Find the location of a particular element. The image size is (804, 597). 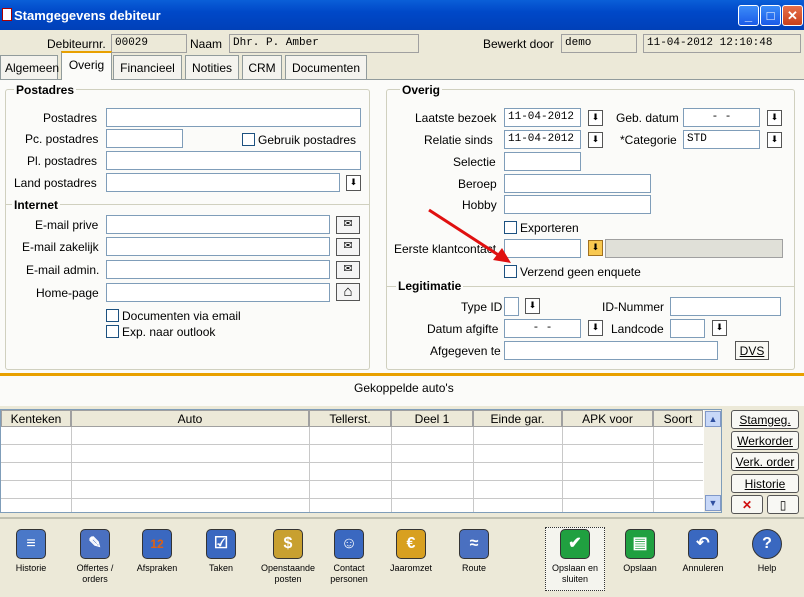

exp-outlook-checkbox is located at coordinates (112, 331).